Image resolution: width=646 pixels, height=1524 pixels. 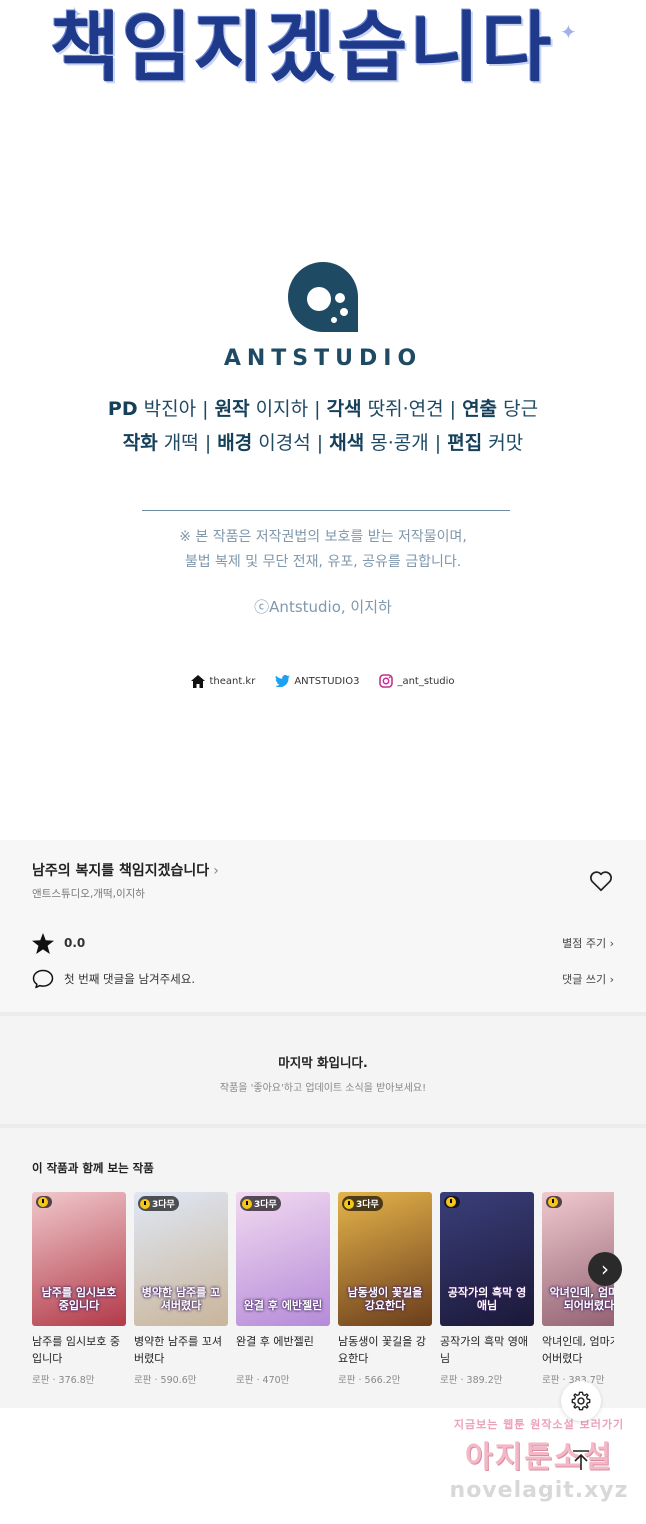 I want to click on cover-title-art: 공작가의 흑막 영애님, so click(x=487, y=1298).